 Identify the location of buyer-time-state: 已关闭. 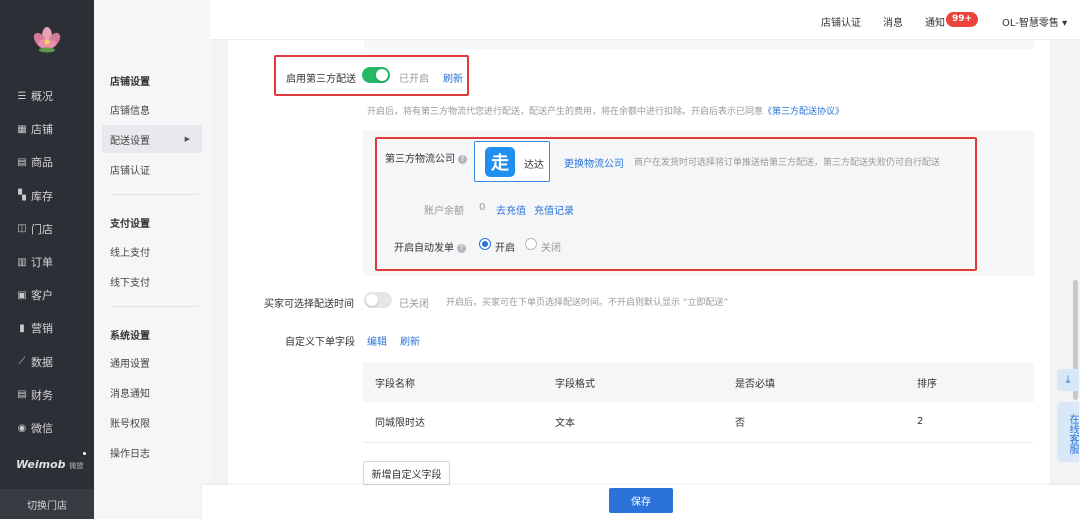
(414, 304).